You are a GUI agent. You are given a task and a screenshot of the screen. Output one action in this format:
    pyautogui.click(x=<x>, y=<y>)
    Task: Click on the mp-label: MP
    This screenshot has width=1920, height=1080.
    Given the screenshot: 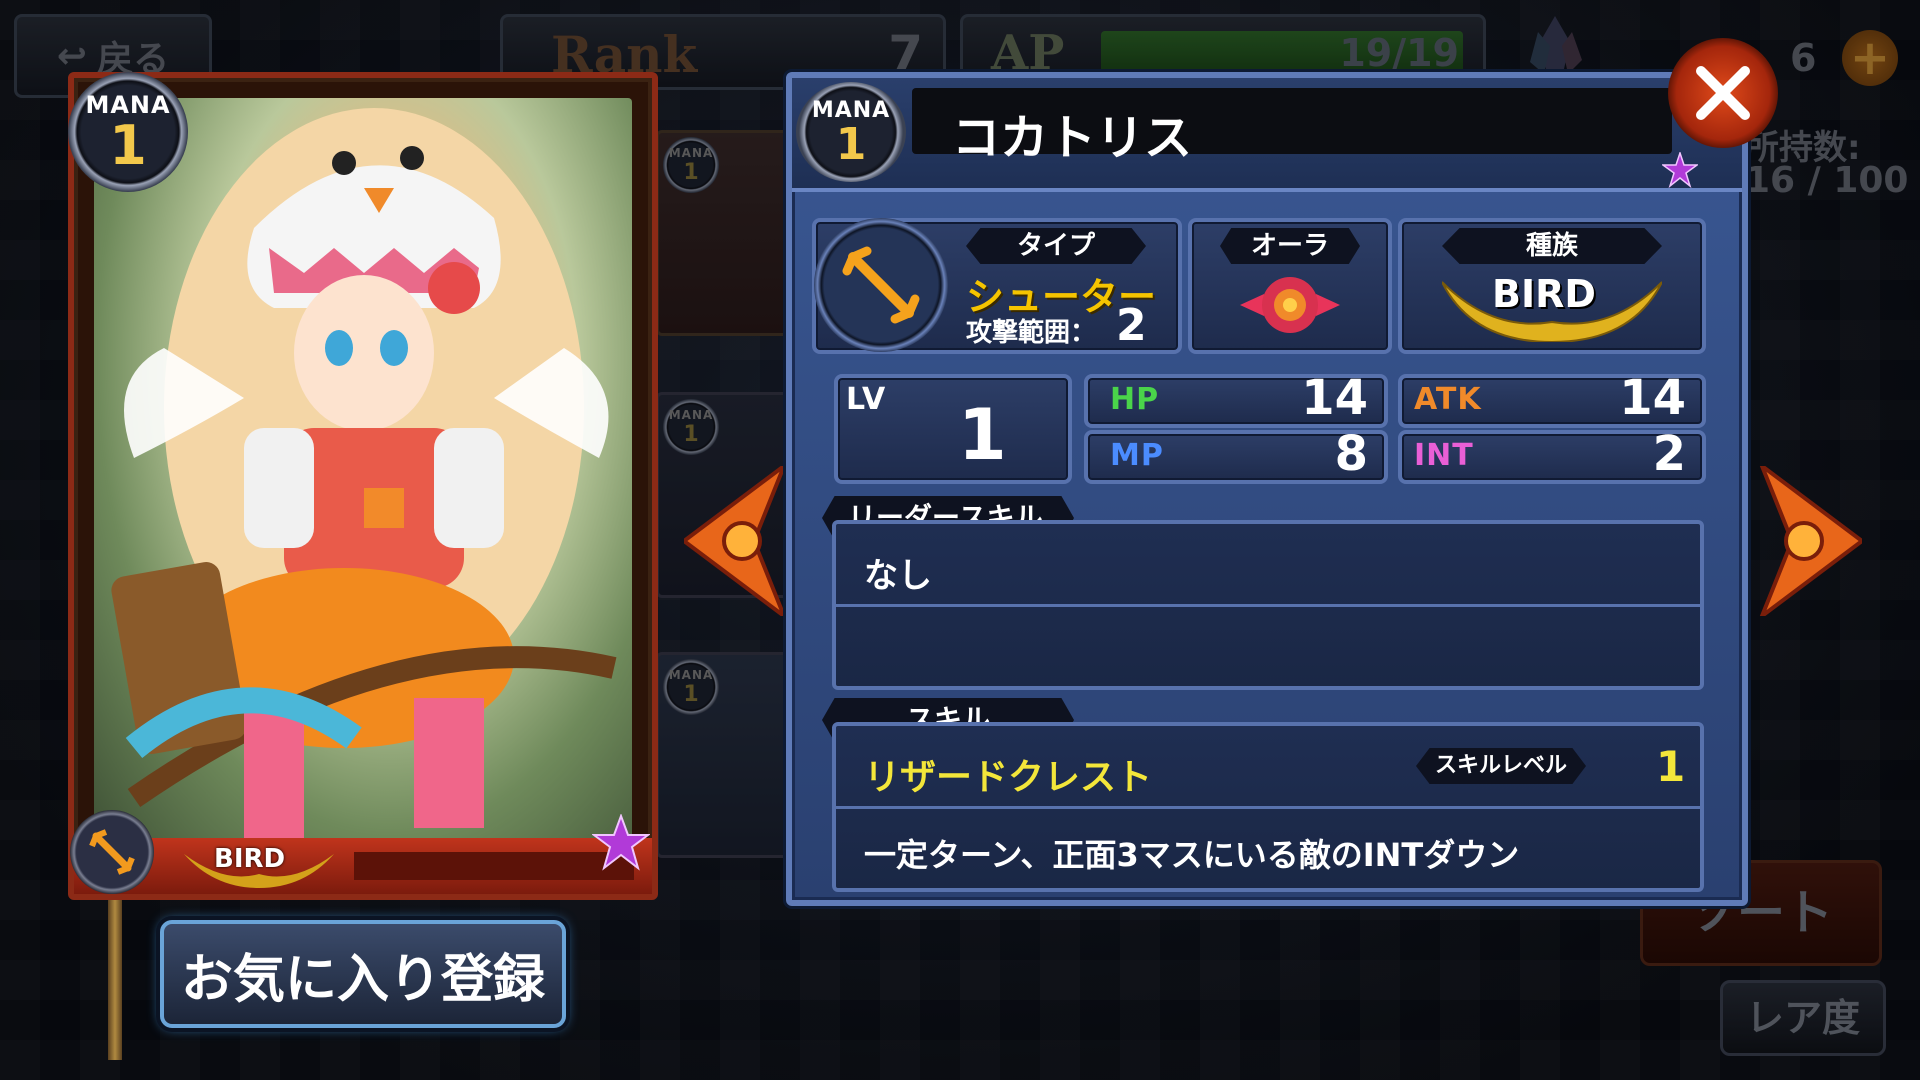 What is the action you would take?
    pyautogui.click(x=1137, y=455)
    